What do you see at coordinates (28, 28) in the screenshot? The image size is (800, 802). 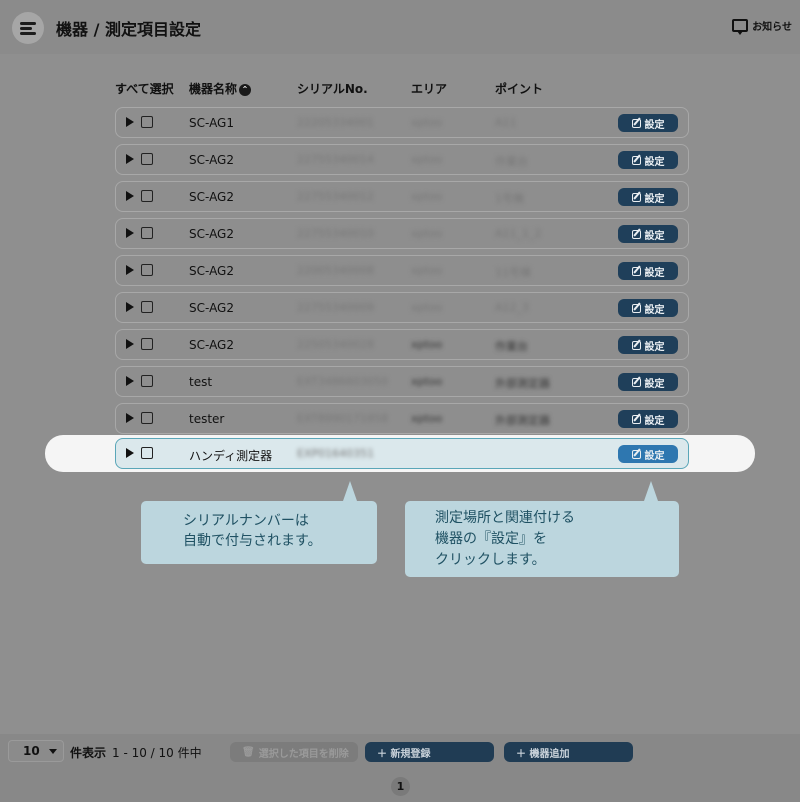 I see `menu-icon` at bounding box center [28, 28].